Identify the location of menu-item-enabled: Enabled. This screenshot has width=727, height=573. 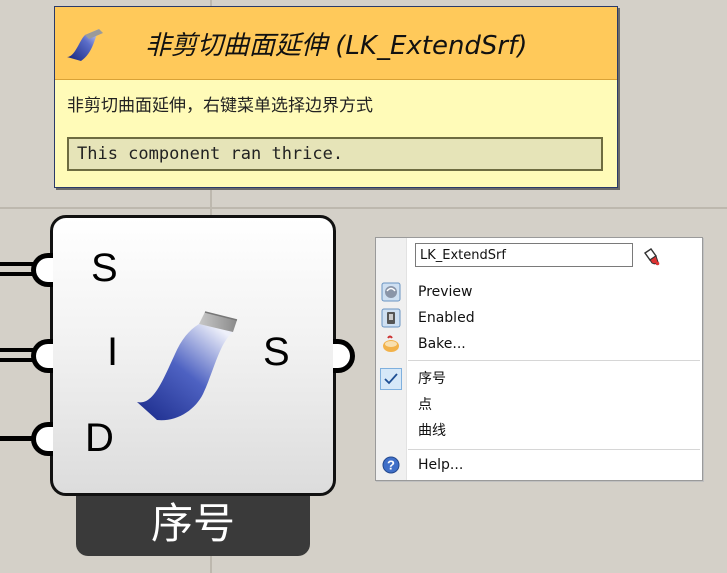
(539, 318).